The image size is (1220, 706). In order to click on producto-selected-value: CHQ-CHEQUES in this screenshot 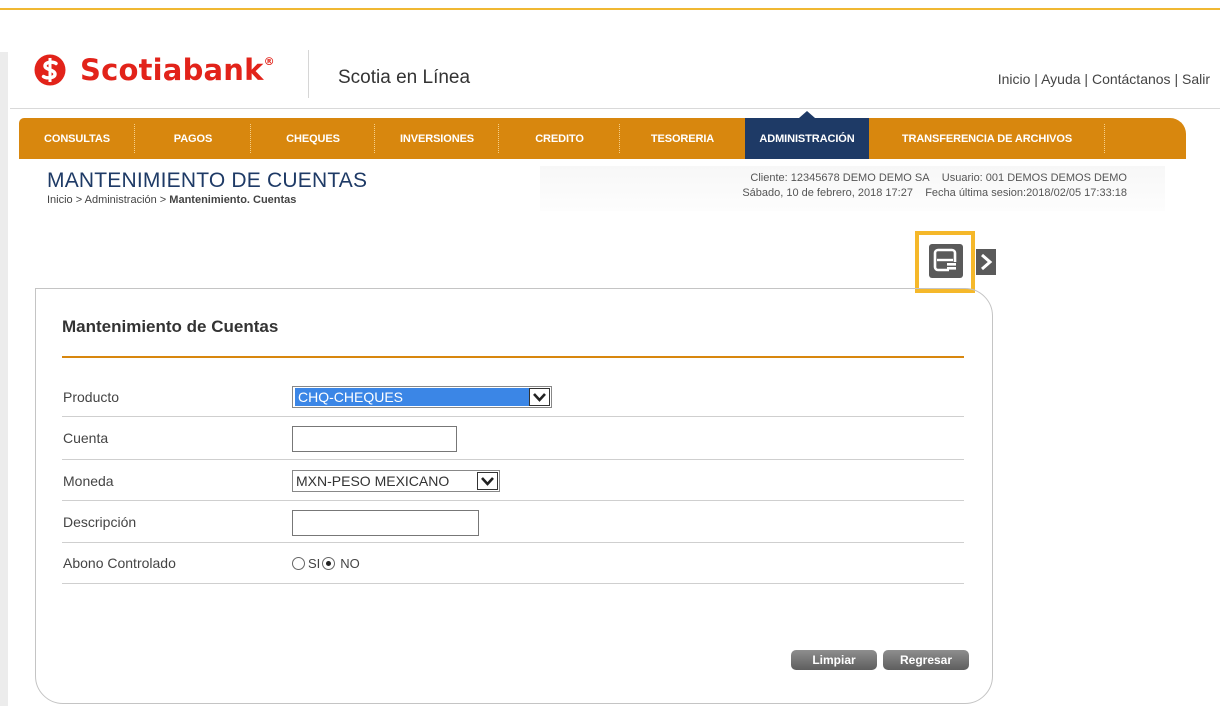, I will do `click(412, 397)`.